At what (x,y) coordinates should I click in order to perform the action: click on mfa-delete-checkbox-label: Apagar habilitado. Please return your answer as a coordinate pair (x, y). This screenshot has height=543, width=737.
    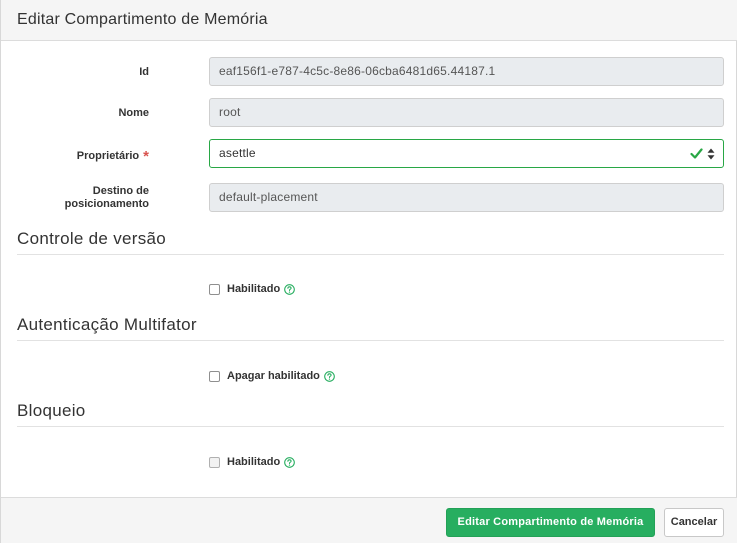
    Looking at the image, I should click on (273, 376).